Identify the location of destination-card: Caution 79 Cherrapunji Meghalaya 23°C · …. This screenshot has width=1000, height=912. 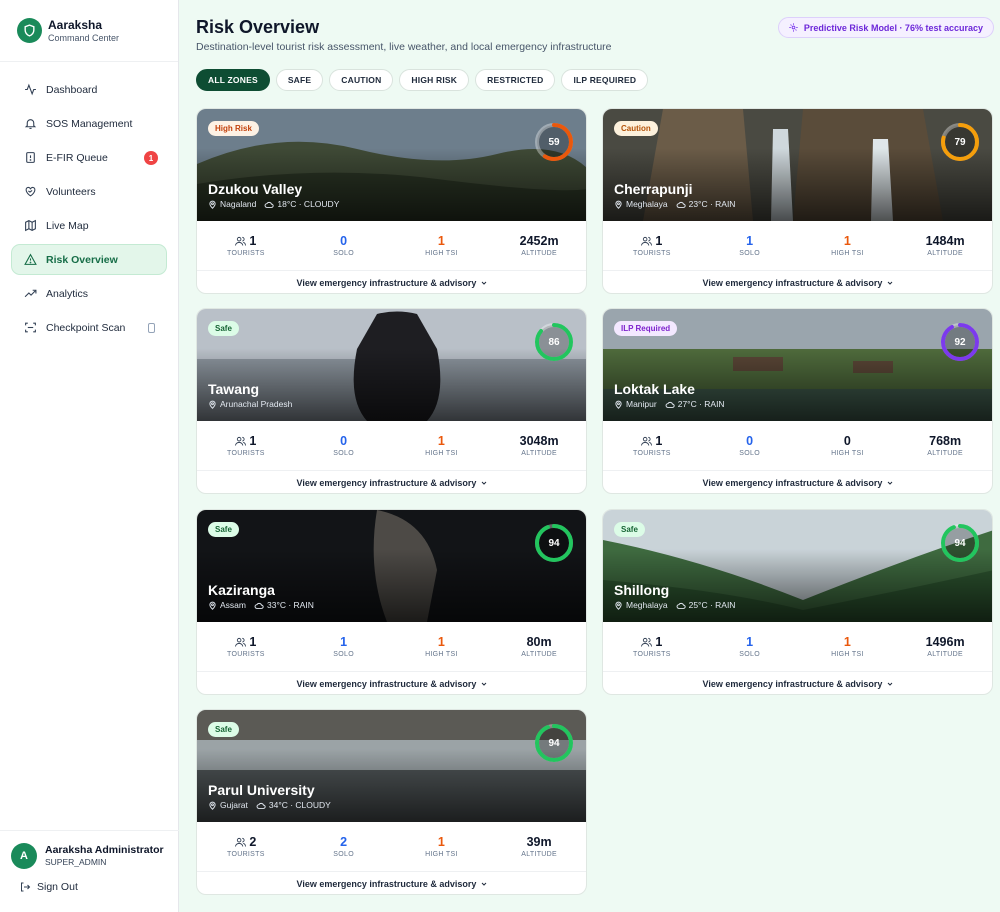
(797, 201).